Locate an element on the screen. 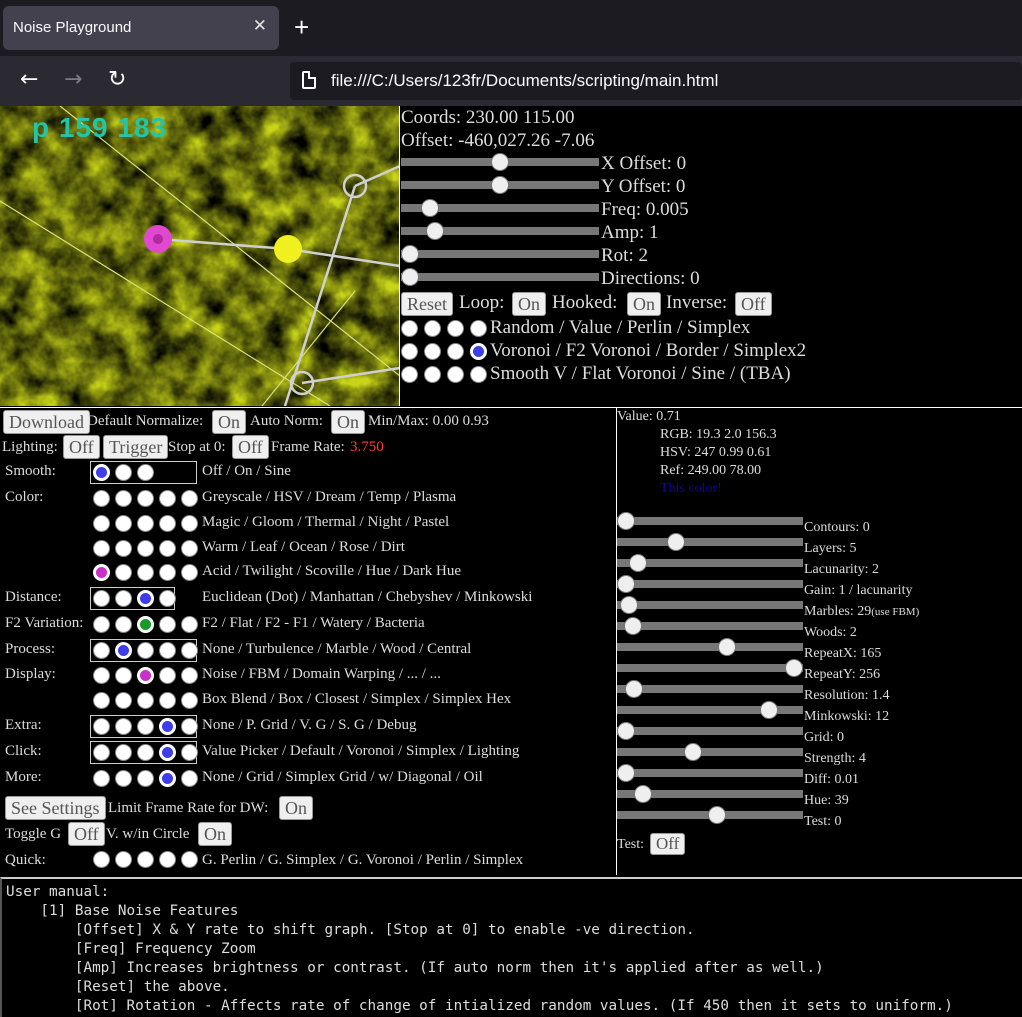  loop-toggle: On is located at coordinates (529, 304).